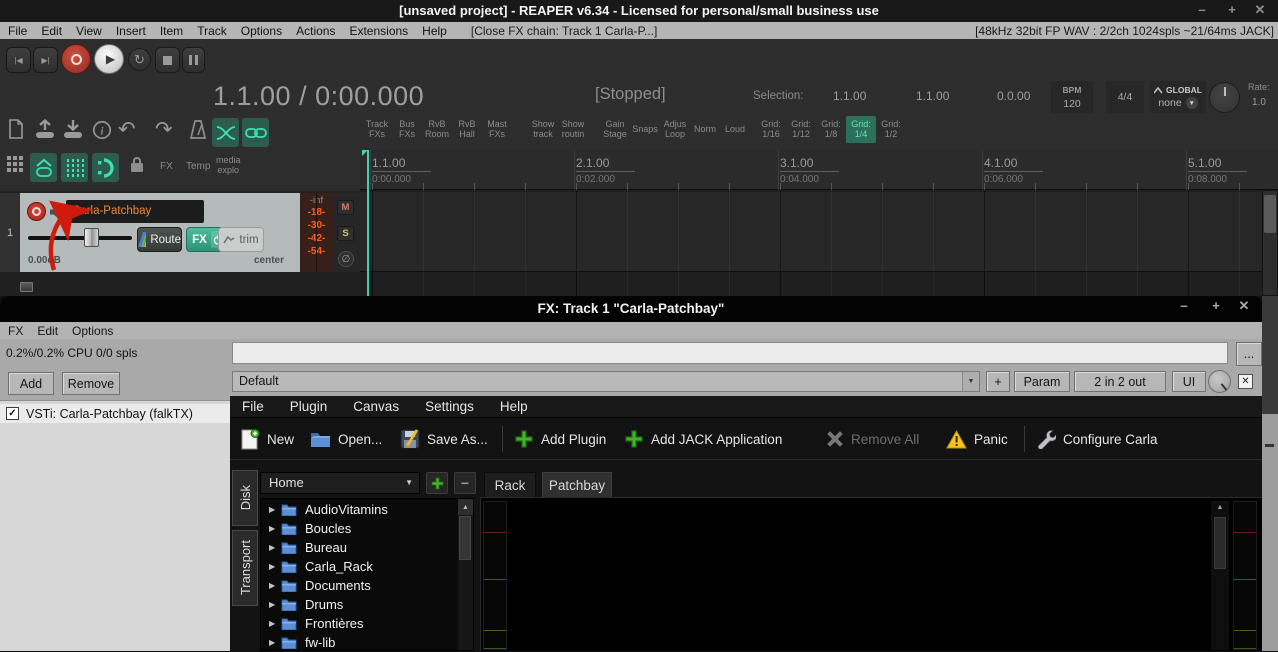 The width and height of the screenshot is (1278, 652). Describe the element at coordinates (241, 239) in the screenshot. I see `trim-envelope-button: trim` at that location.